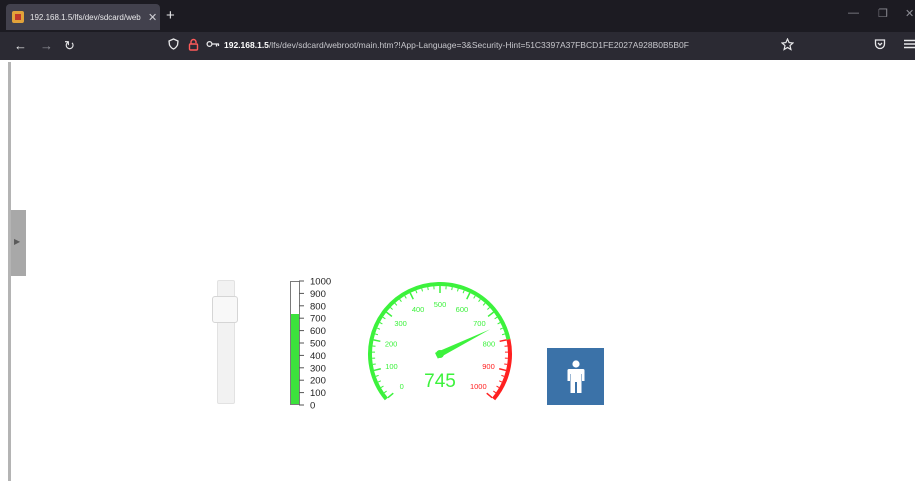  What do you see at coordinates (318, 344) in the screenshot?
I see `bar-gauge-tick-label: 500` at bounding box center [318, 344].